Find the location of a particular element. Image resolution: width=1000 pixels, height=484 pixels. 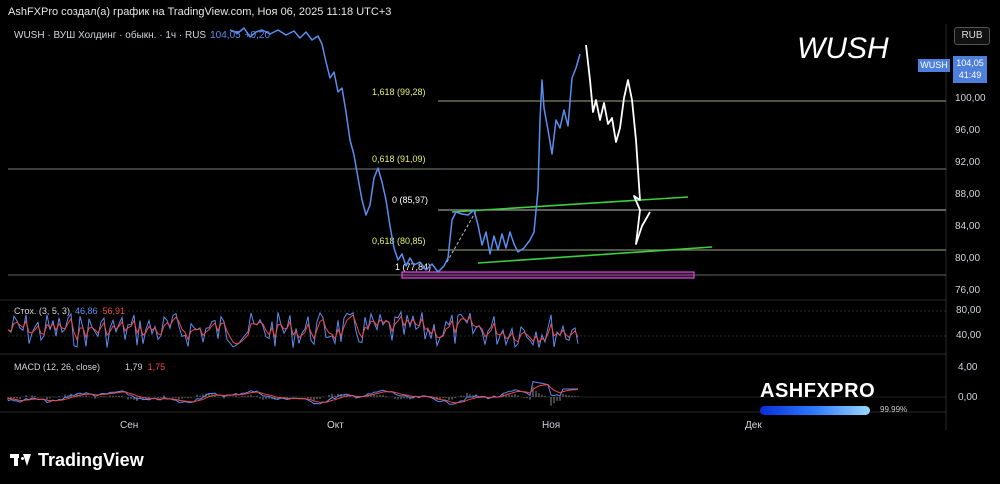

legend-price: 104,05 is located at coordinates (225, 35).